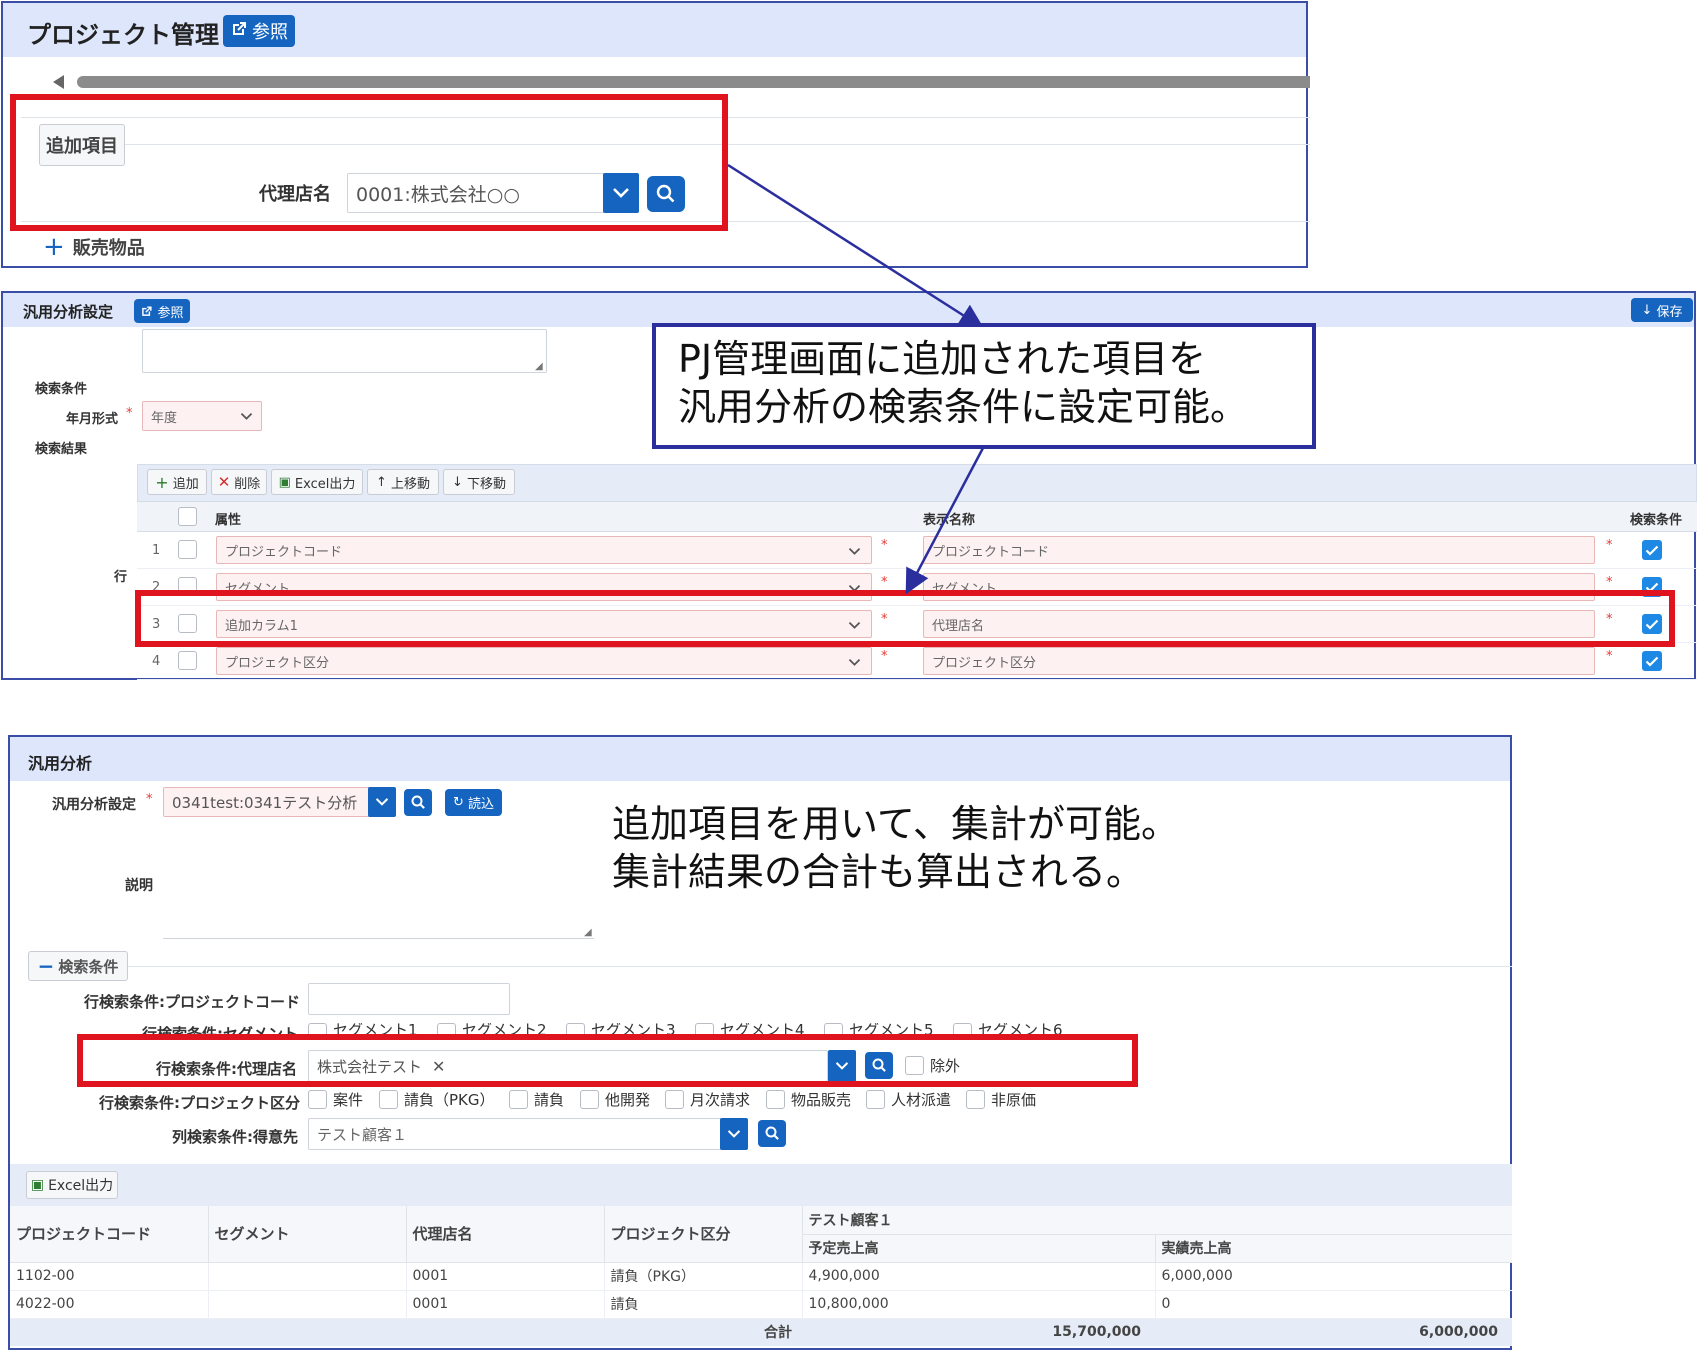 This screenshot has width=1697, height=1350. I want to click on analysis-setting-label: 汎用分析設定, so click(94, 805).